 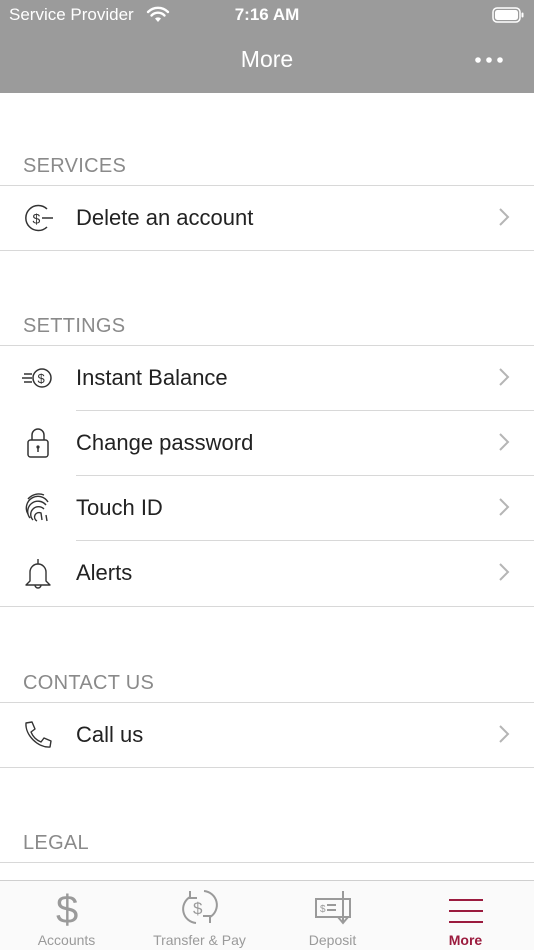 What do you see at coordinates (466, 911) in the screenshot?
I see `menu-icon` at bounding box center [466, 911].